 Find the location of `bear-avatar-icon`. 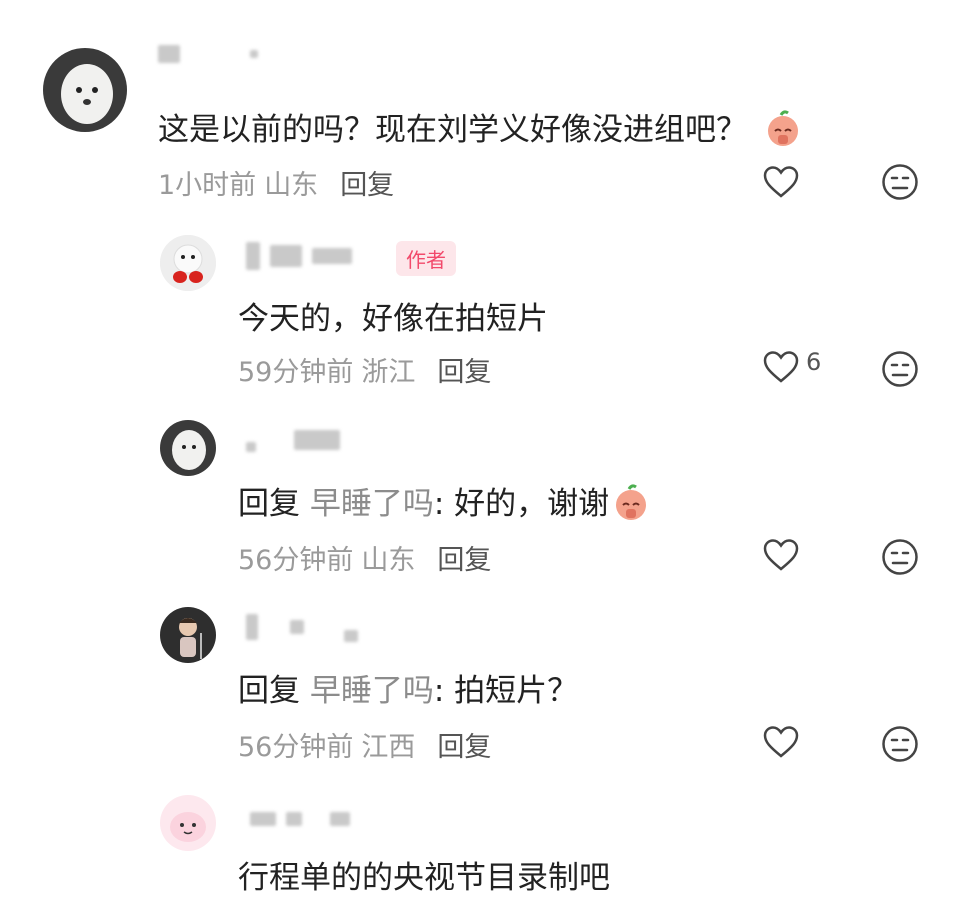

bear-avatar-icon is located at coordinates (188, 263).